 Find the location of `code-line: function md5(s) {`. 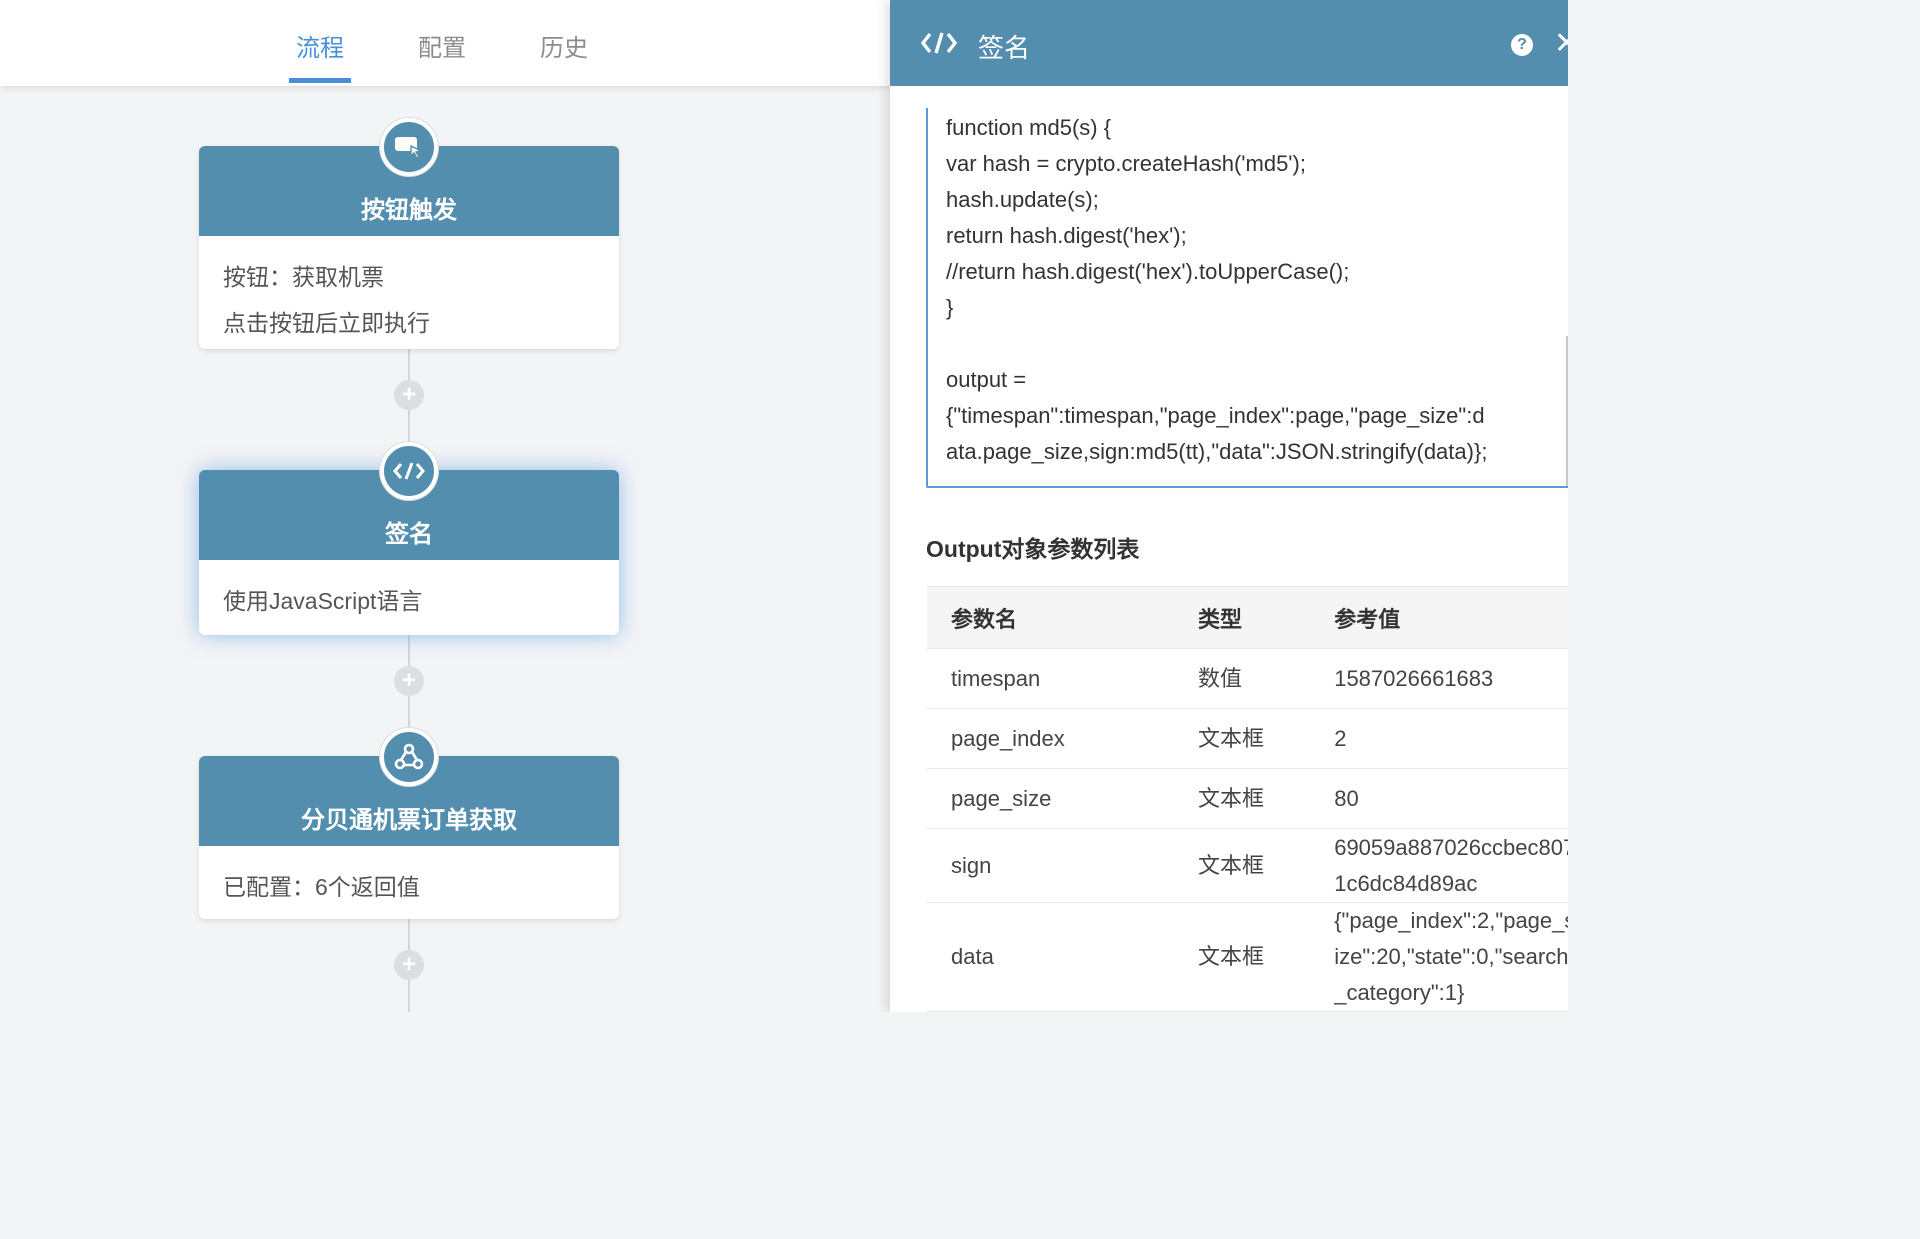

code-line: function md5(s) { is located at coordinates (1029, 127).